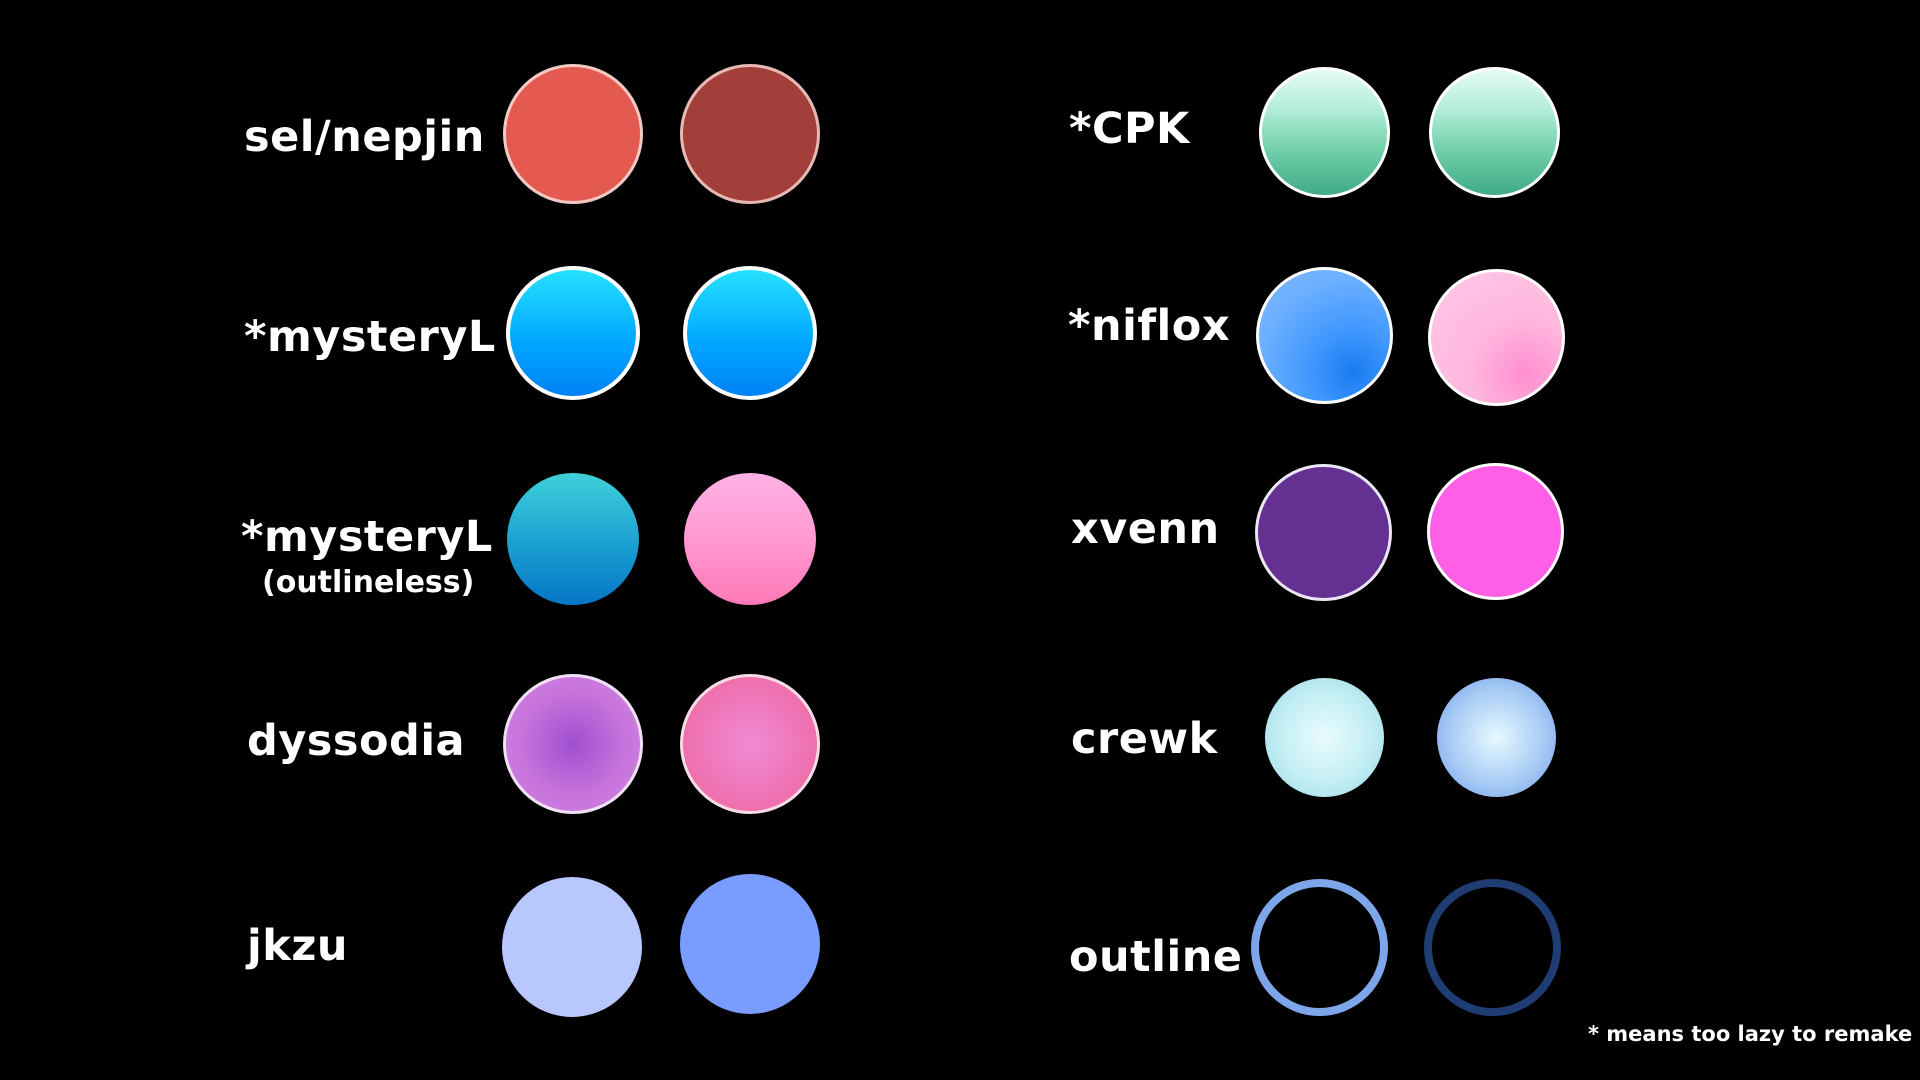 This screenshot has height=1080, width=1920. What do you see at coordinates (1750, 1034) in the screenshot?
I see `footnote: * means too lazy to remake` at bounding box center [1750, 1034].